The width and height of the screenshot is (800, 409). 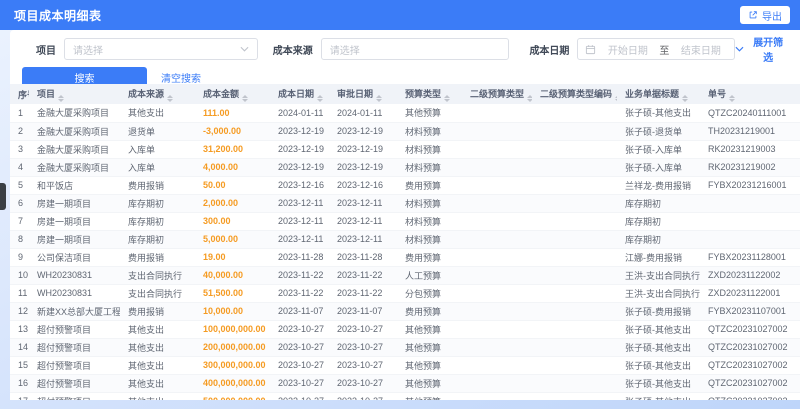 What do you see at coordinates (363, 167) in the screenshot?
I see `cell-approval_date: 2023-12-19` at bounding box center [363, 167].